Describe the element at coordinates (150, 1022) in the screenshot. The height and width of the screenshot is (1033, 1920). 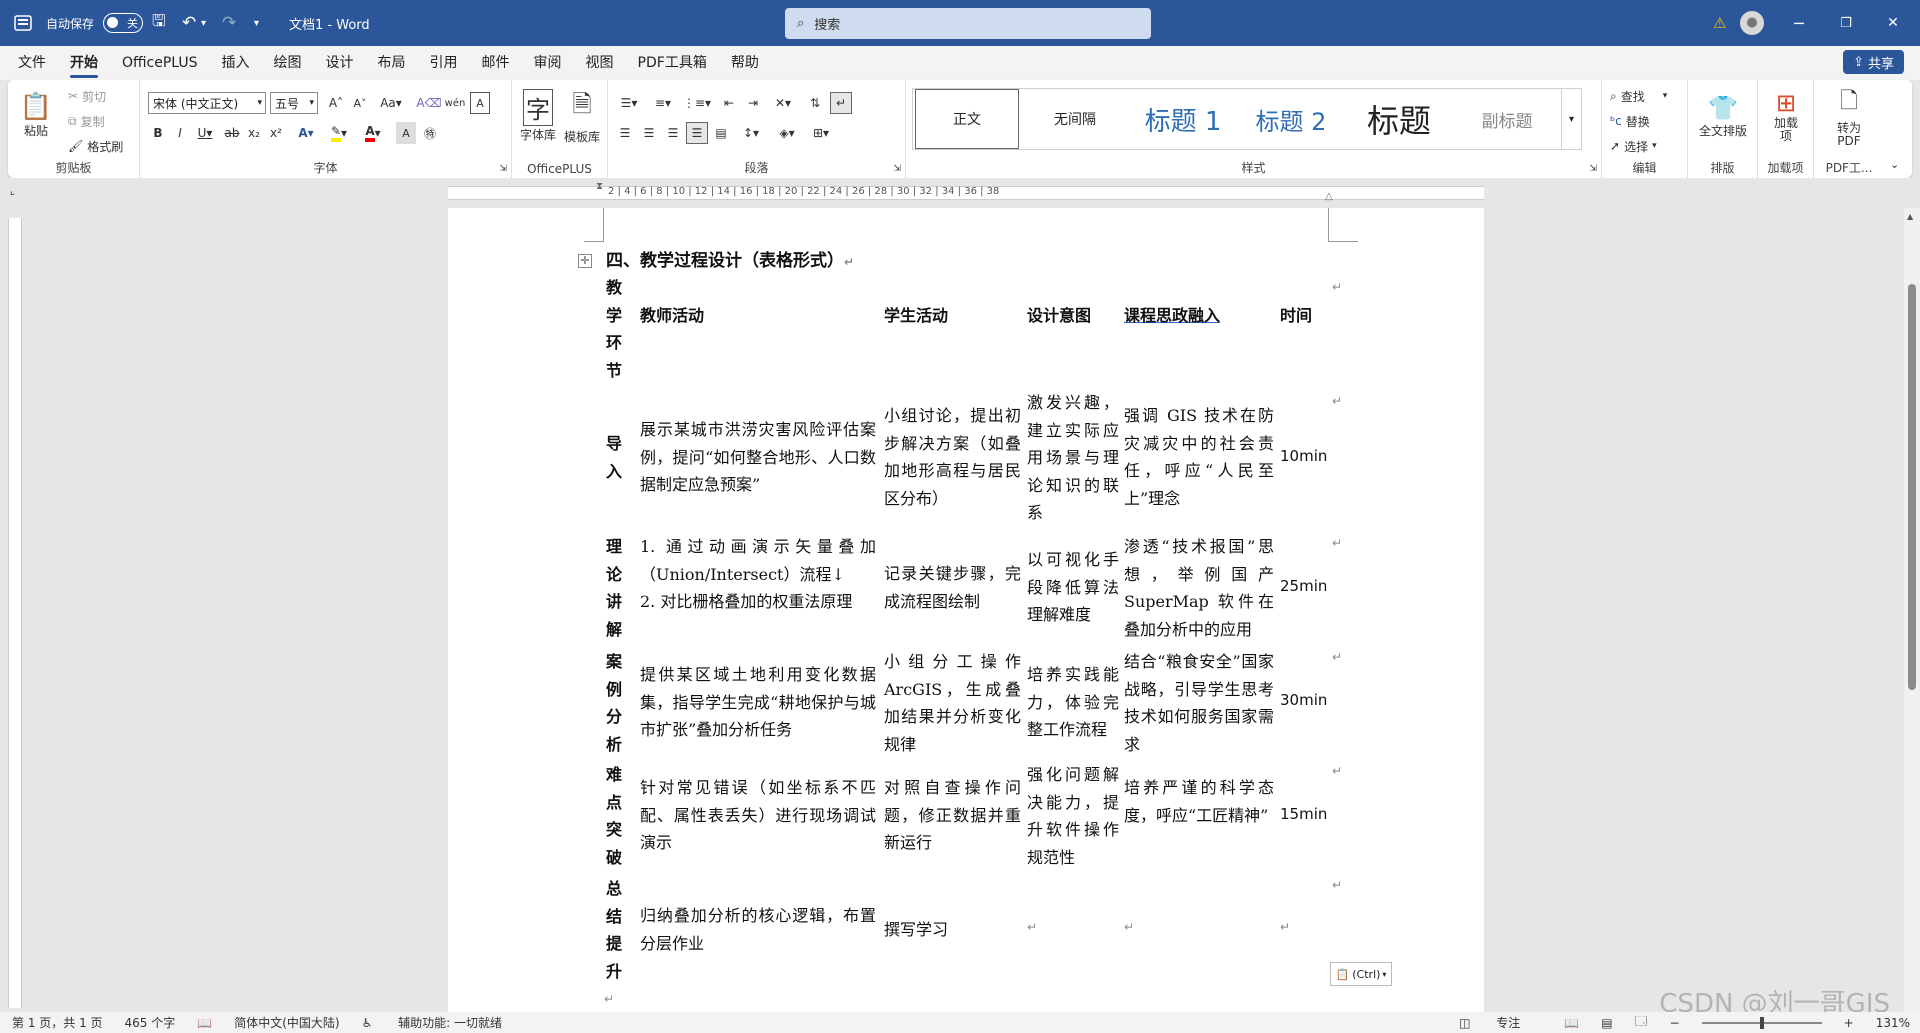
I see `word-count: 465 个字` at that location.